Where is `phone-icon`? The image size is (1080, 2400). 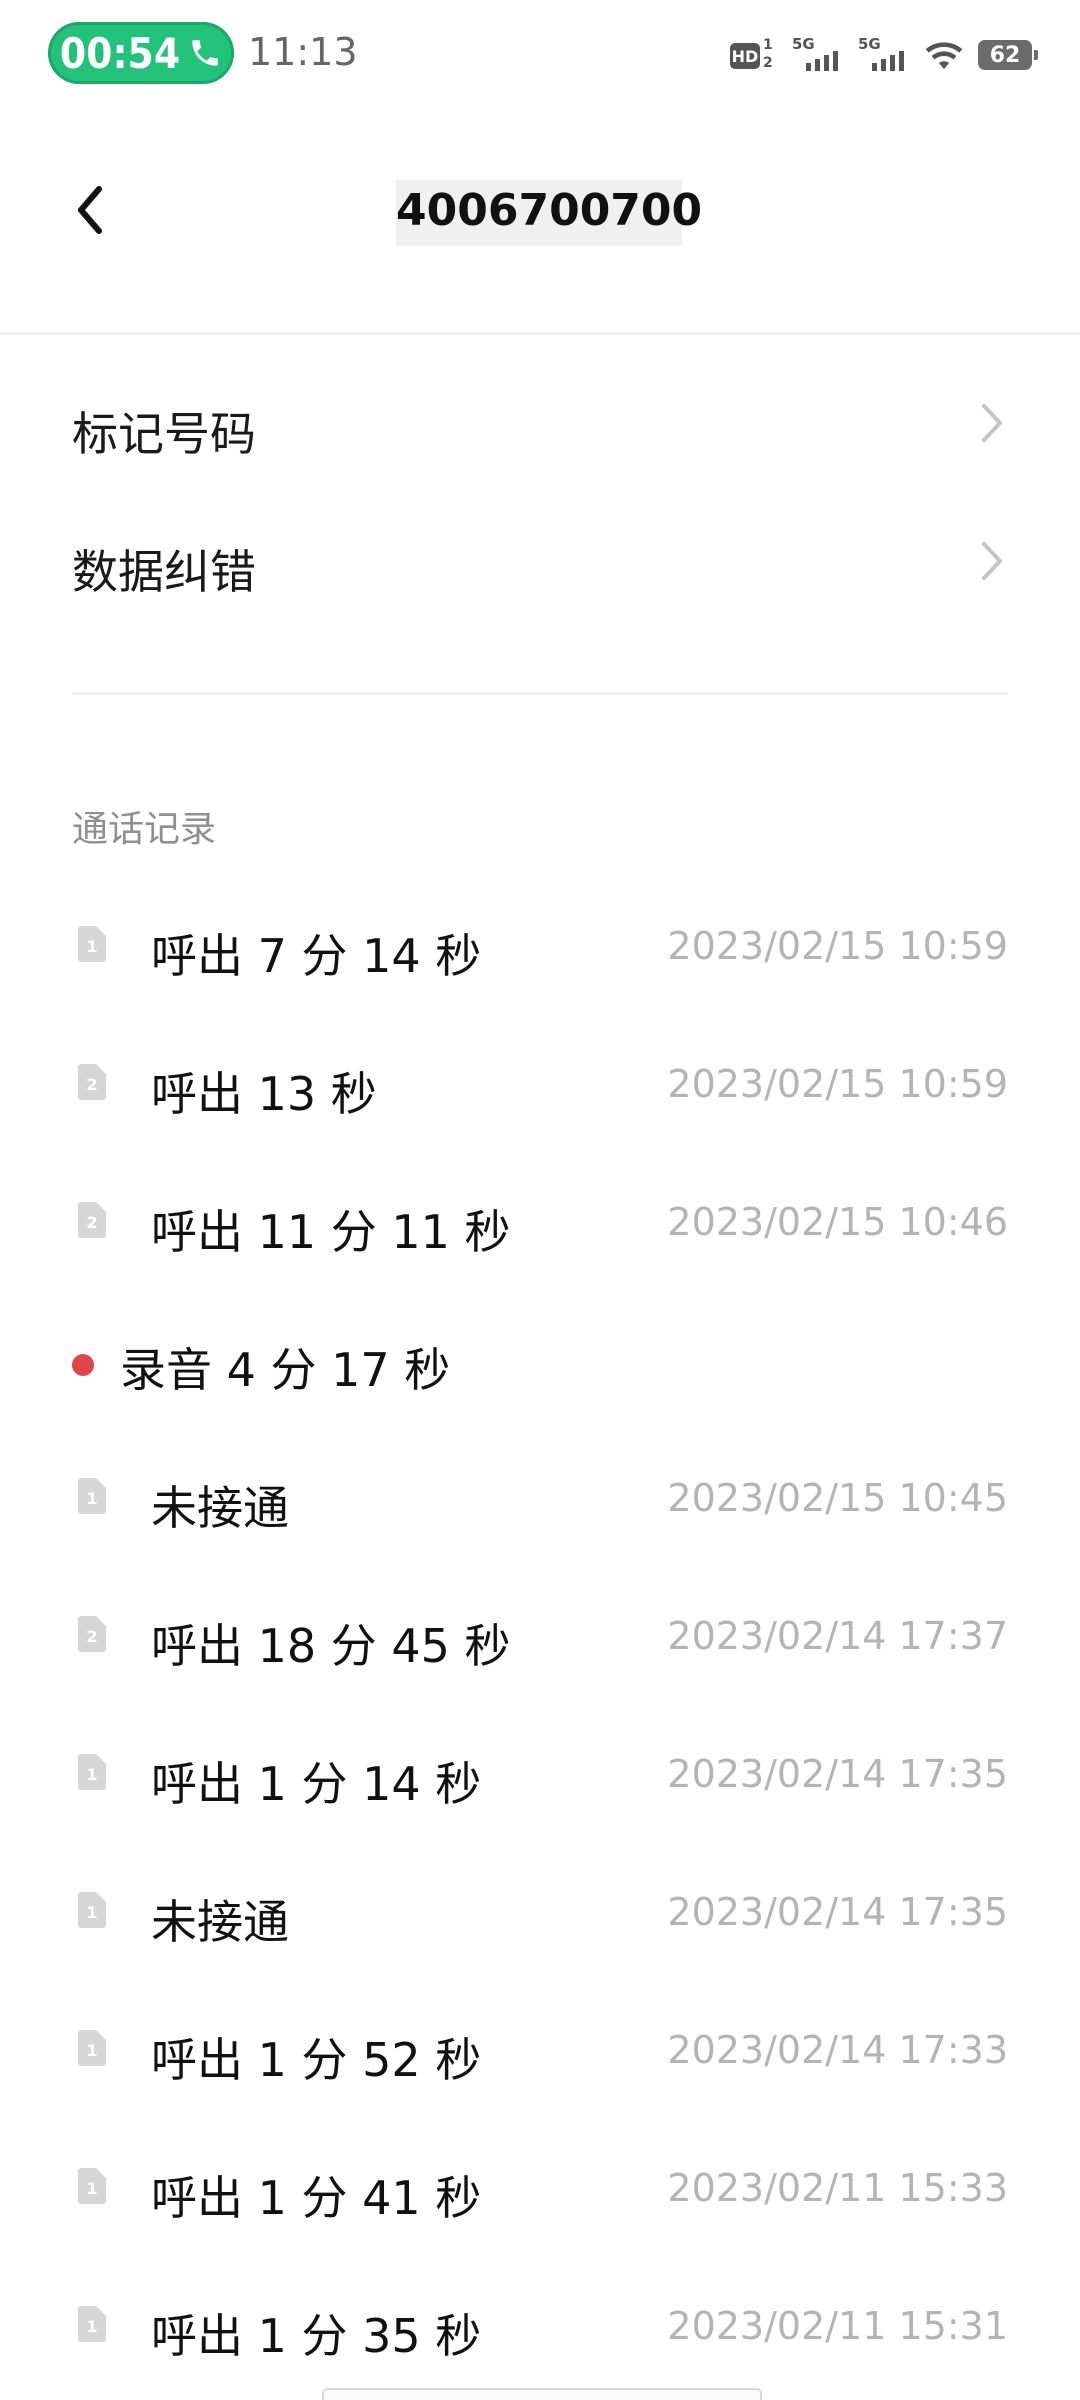 phone-icon is located at coordinates (205, 53).